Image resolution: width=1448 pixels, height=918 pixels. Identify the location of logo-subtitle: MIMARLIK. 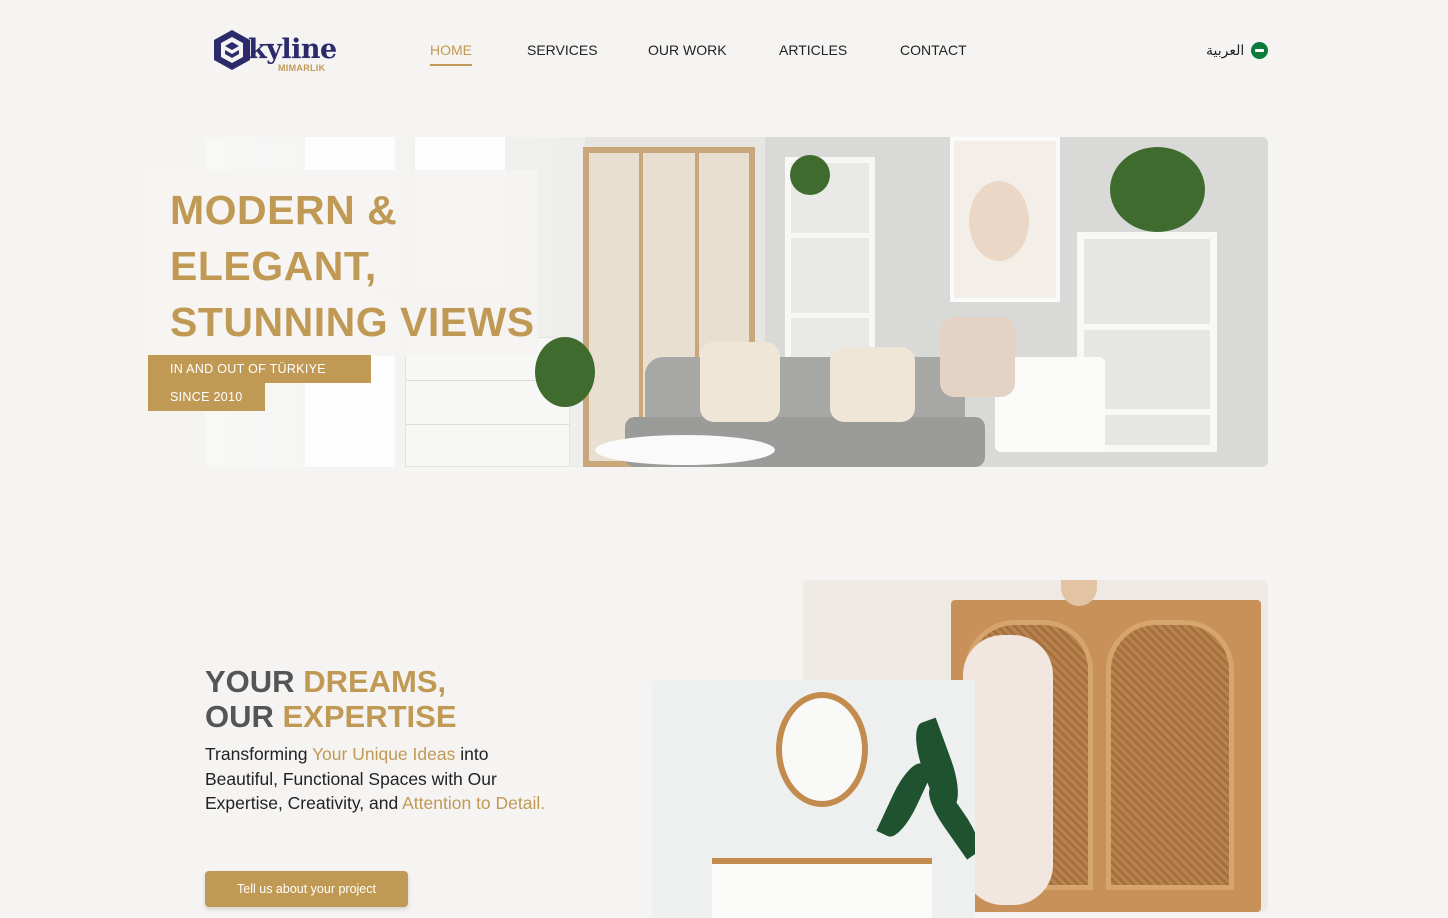
(302, 68).